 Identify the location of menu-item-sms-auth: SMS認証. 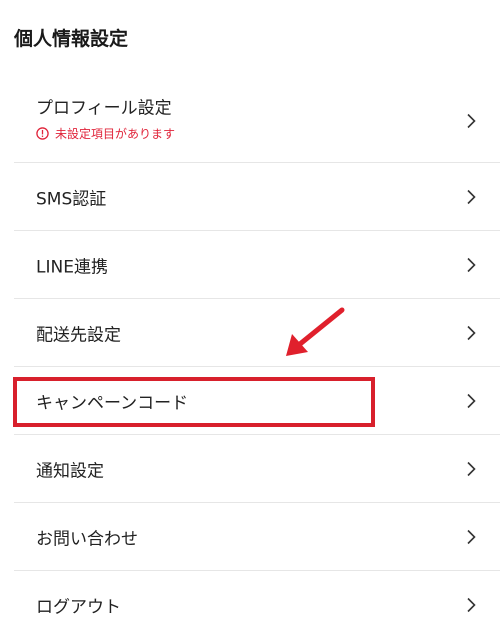
(257, 197).